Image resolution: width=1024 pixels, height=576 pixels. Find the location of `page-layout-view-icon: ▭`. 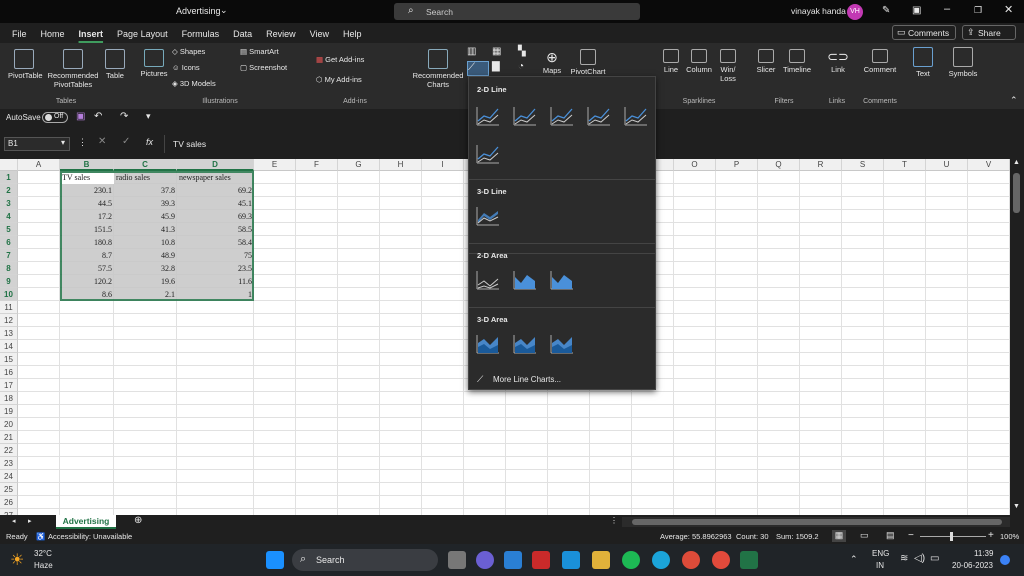

page-layout-view-icon: ▭ is located at coordinates (864, 535).